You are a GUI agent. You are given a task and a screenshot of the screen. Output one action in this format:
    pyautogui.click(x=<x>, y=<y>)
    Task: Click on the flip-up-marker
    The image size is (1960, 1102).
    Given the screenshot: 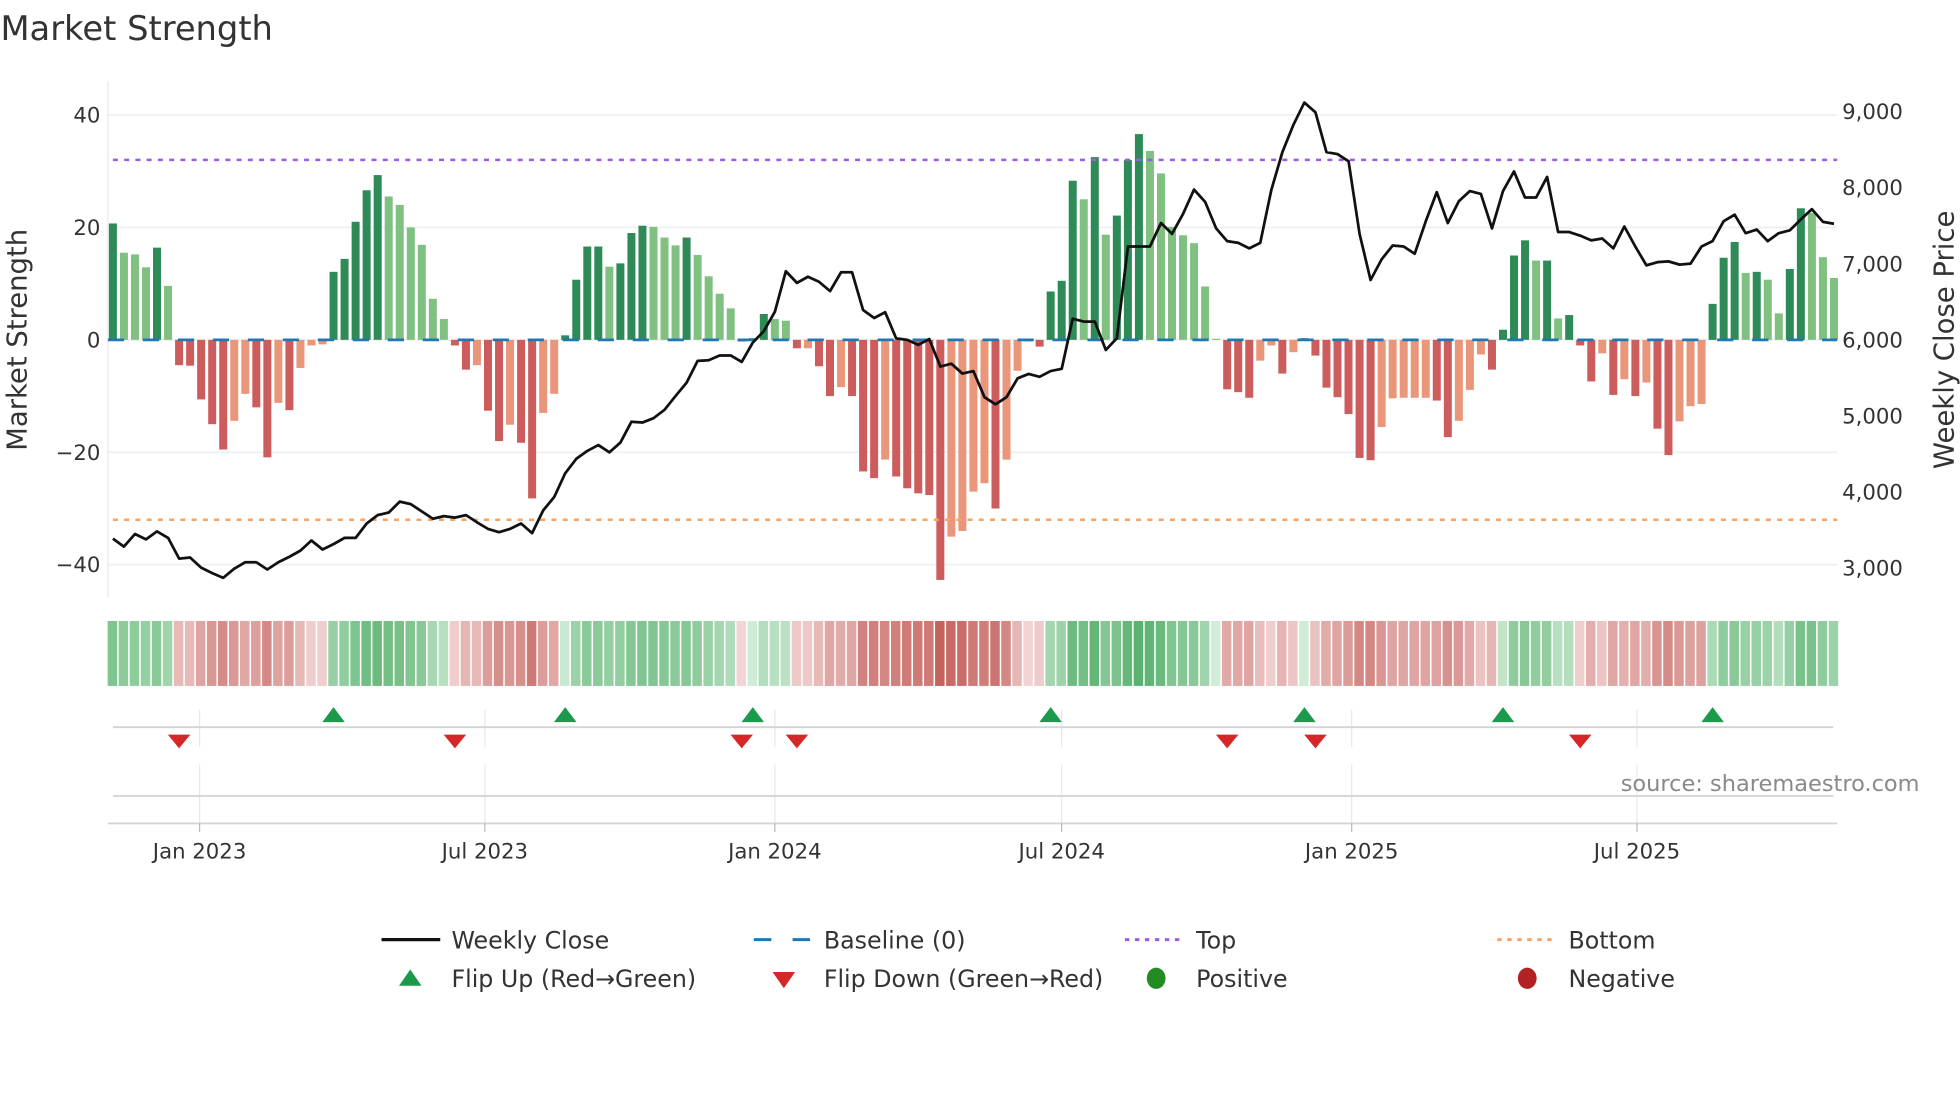 What is the action you would take?
    pyautogui.click(x=333, y=715)
    